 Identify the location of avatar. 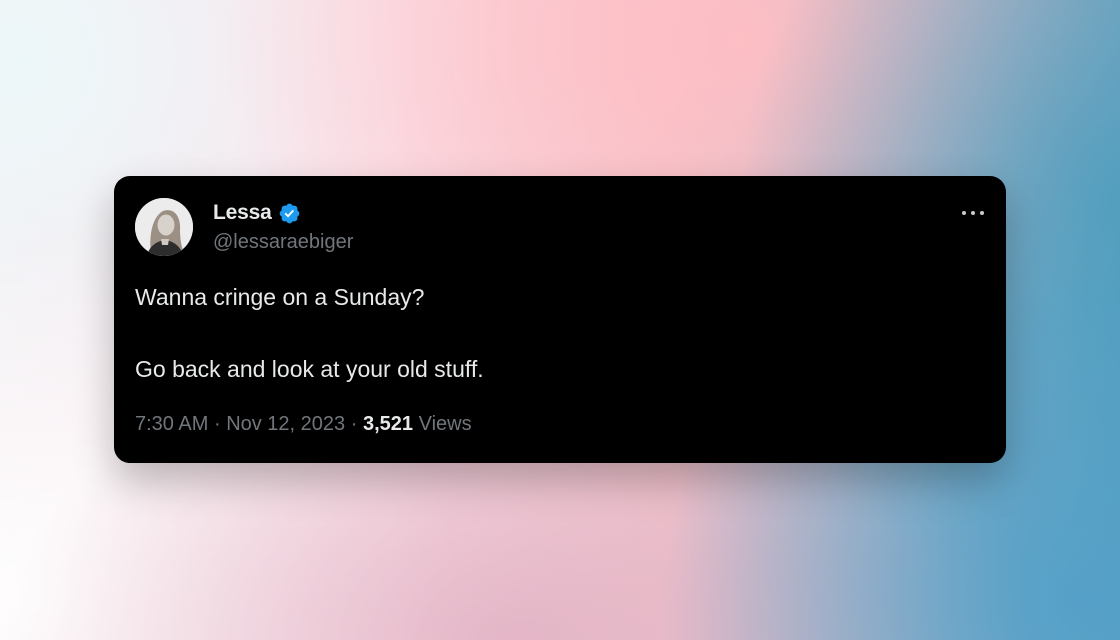
(164, 227).